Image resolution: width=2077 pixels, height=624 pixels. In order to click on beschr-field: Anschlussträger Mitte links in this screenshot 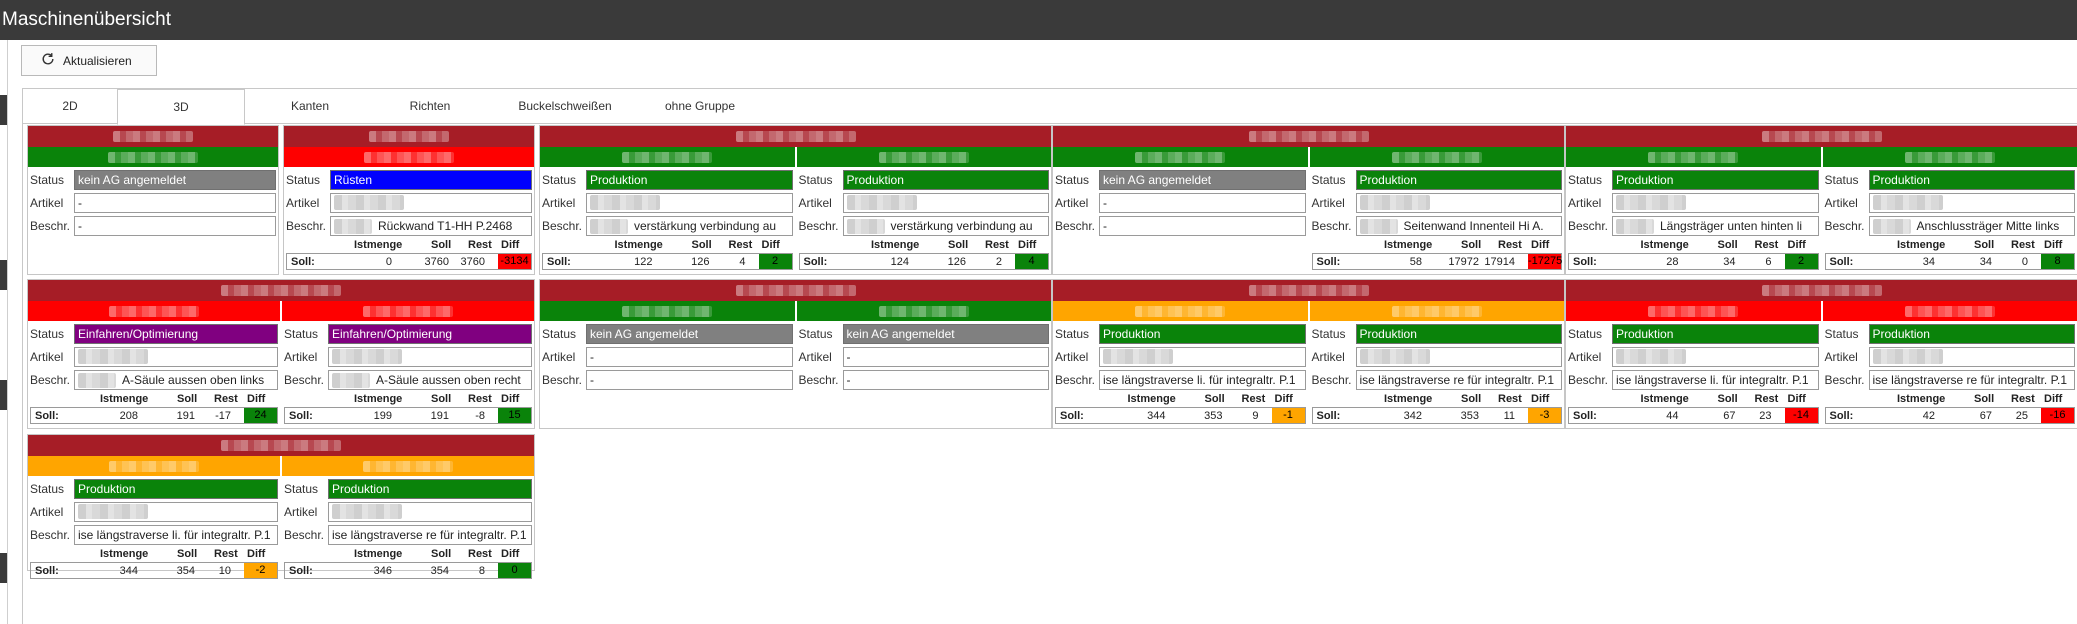, I will do `click(1971, 226)`.